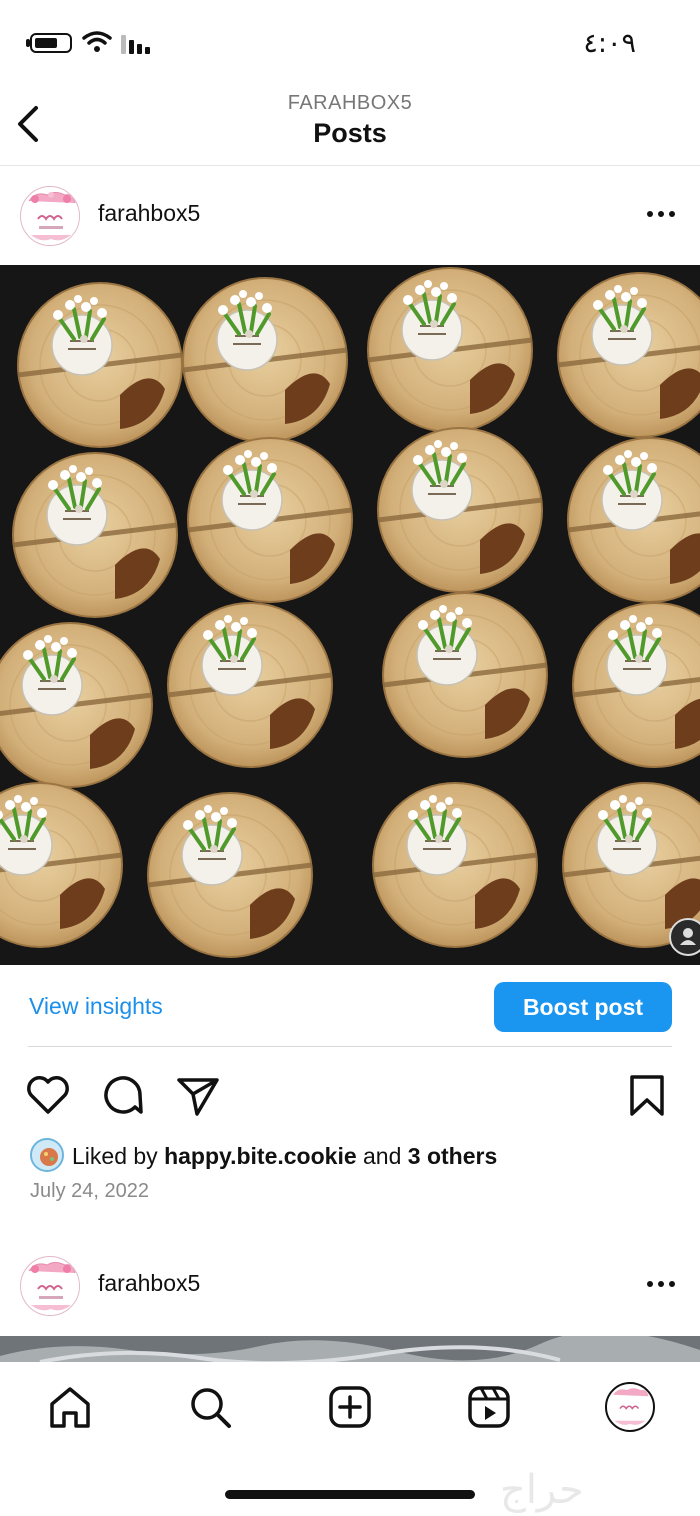  I want to click on page-header: FARAHBOX5 Posts, so click(350, 125).